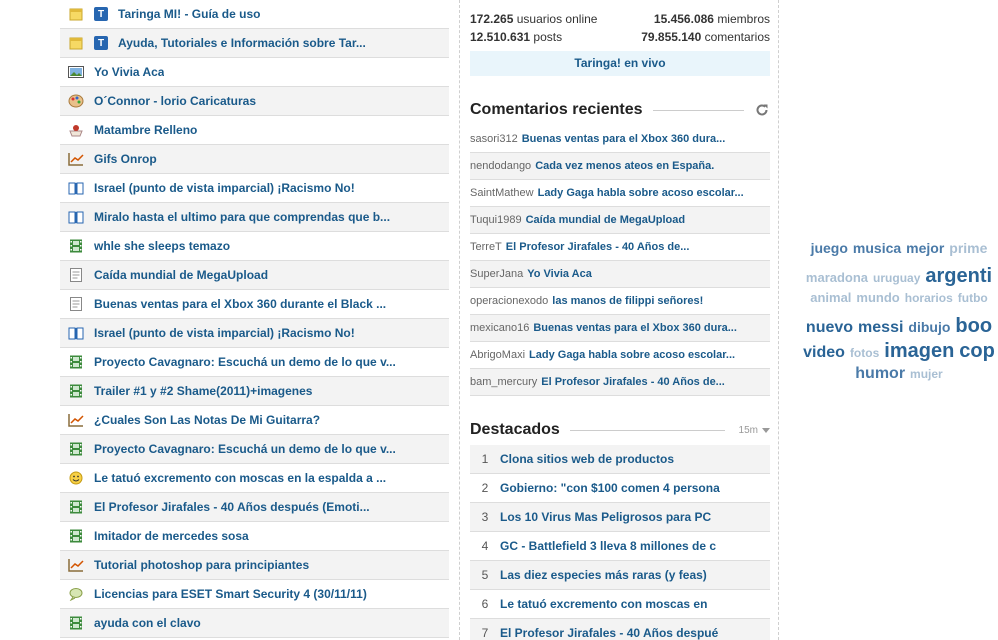 This screenshot has width=998, height=640. What do you see at coordinates (181, 275) in the screenshot?
I see `post-link: Caída mundial de MegaUpload` at bounding box center [181, 275].